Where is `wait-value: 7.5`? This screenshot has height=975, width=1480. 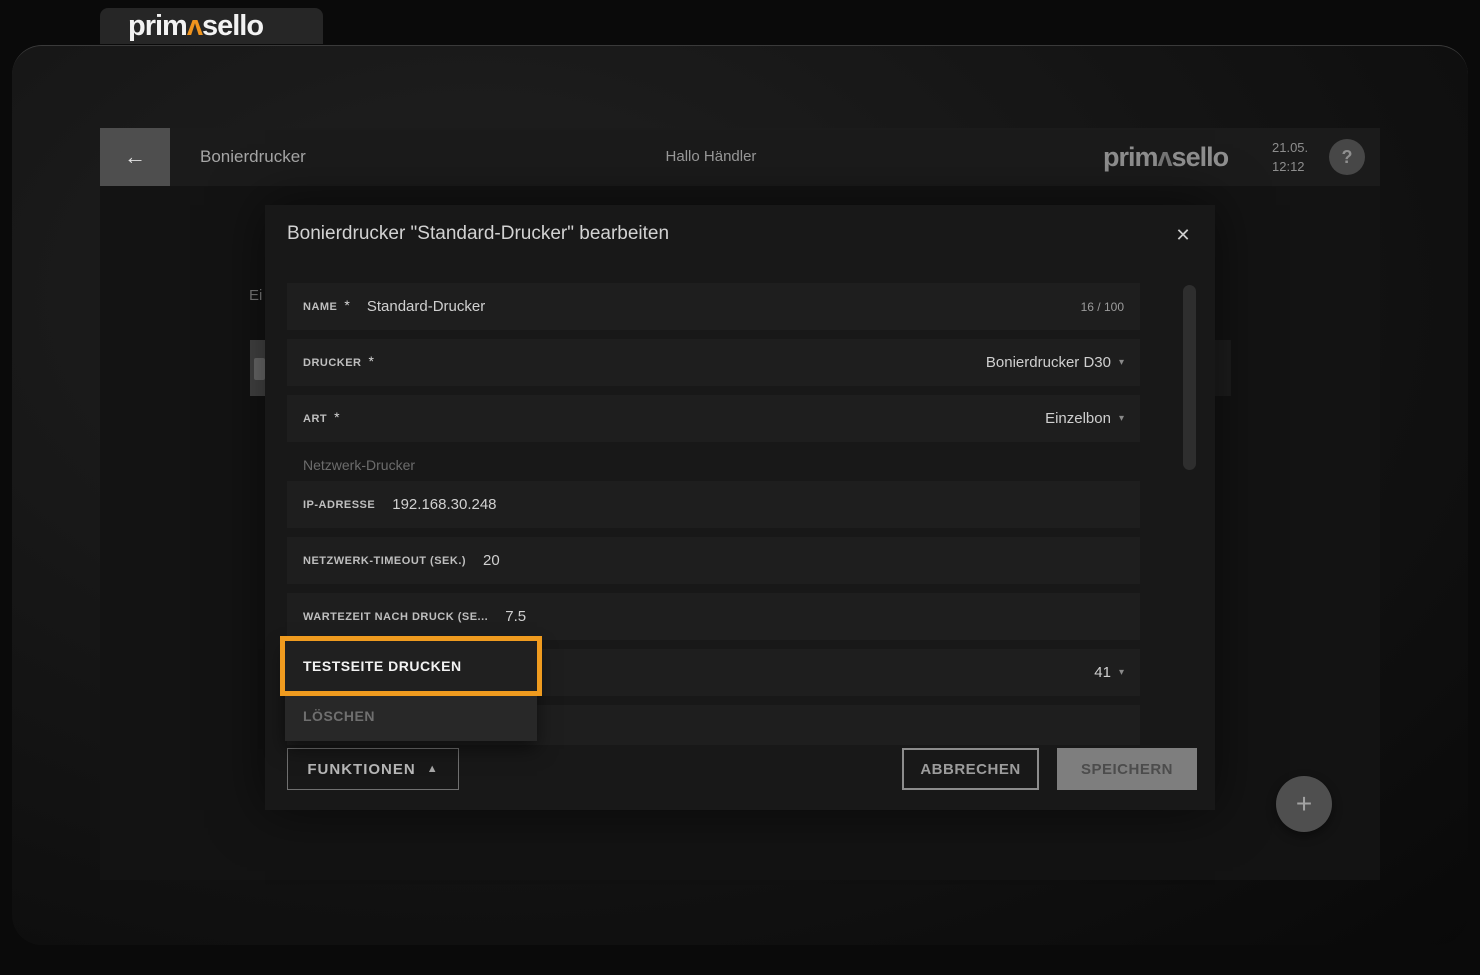
wait-value: 7.5 is located at coordinates (515, 616).